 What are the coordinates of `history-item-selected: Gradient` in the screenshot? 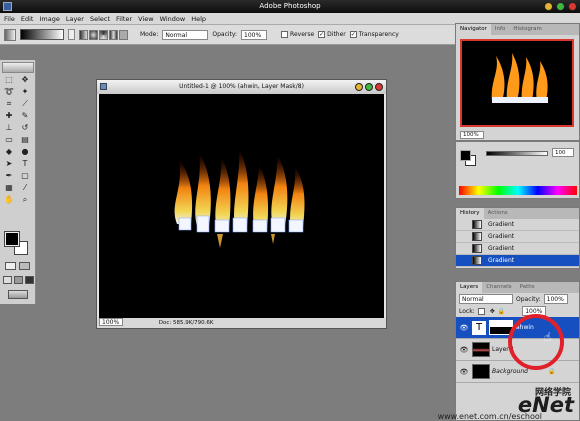 It's located at (517, 261).